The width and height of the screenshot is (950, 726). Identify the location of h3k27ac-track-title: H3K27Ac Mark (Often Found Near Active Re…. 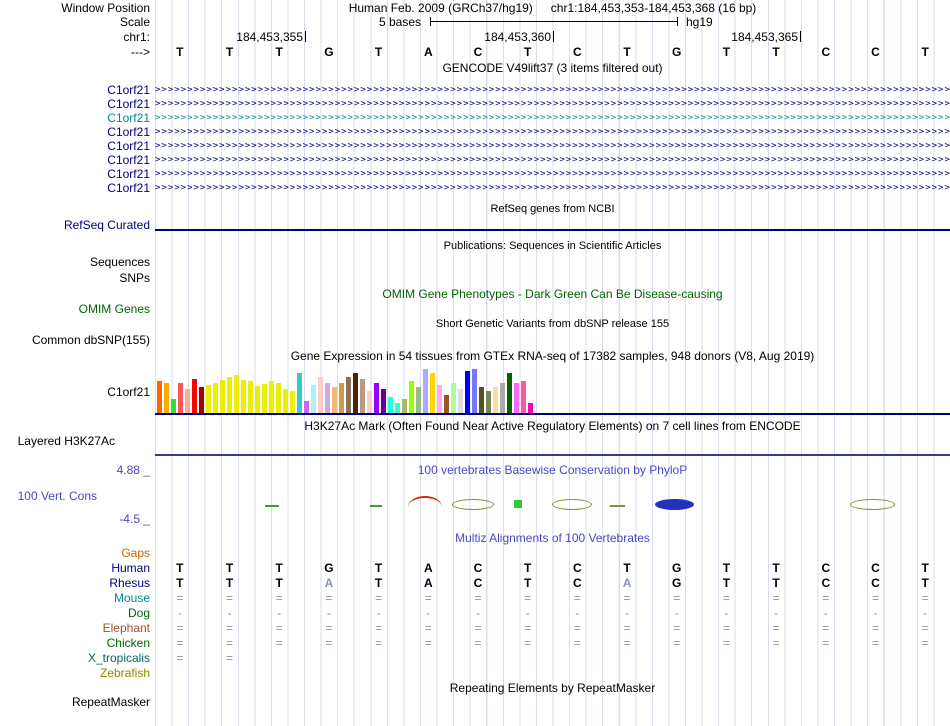
(552, 426).